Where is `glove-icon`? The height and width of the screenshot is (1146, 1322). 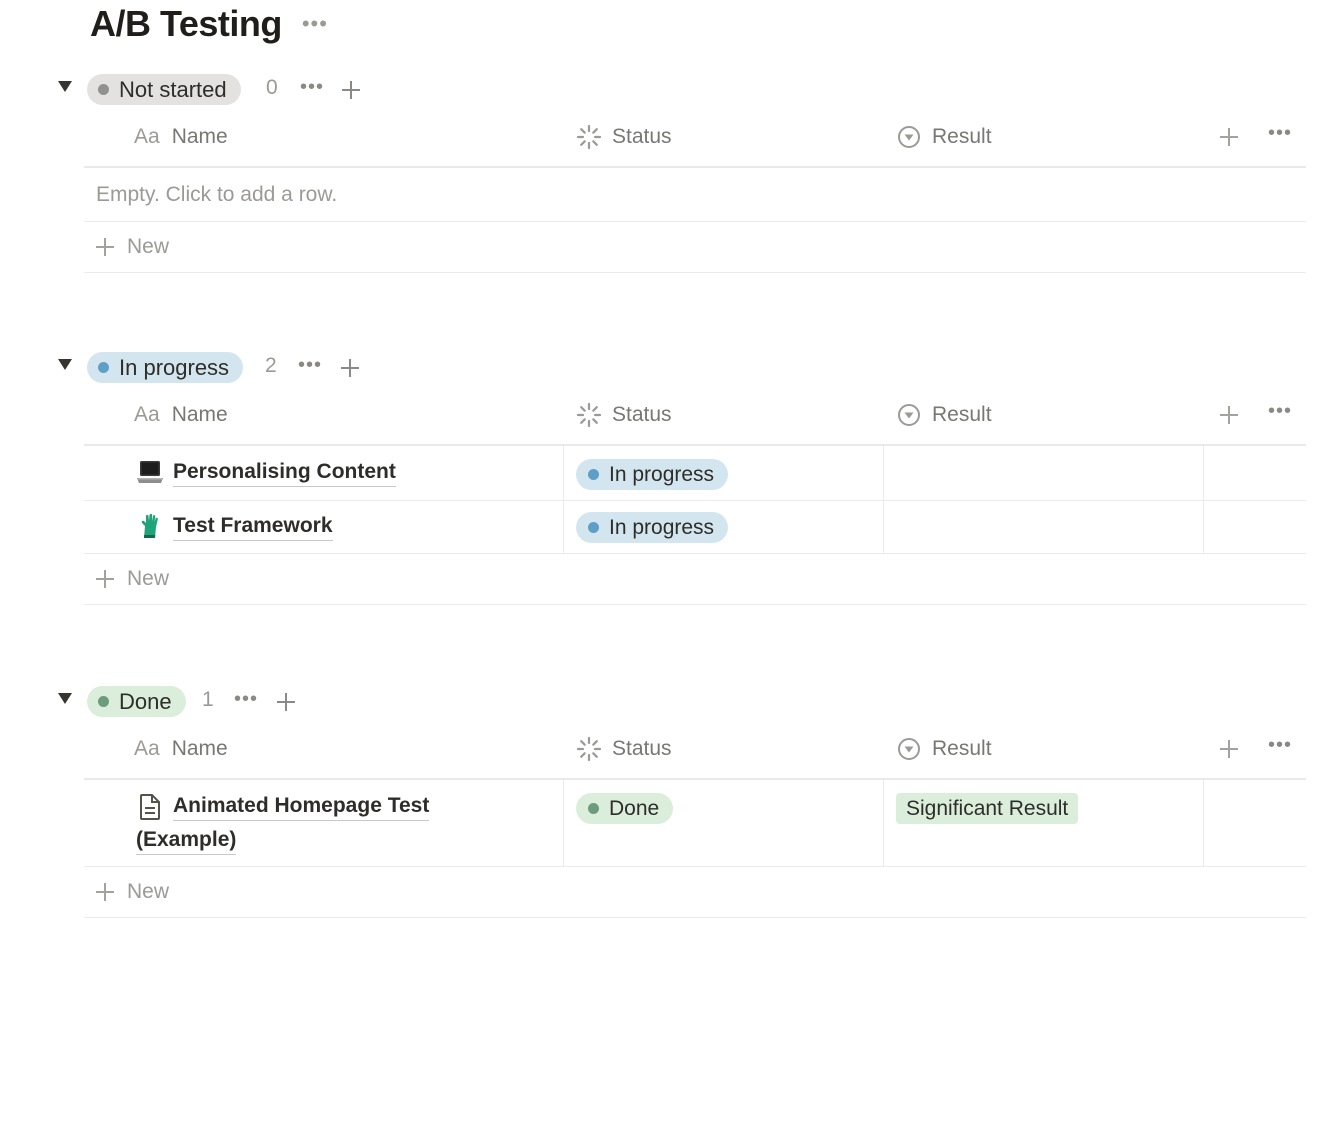
glove-icon is located at coordinates (150, 526).